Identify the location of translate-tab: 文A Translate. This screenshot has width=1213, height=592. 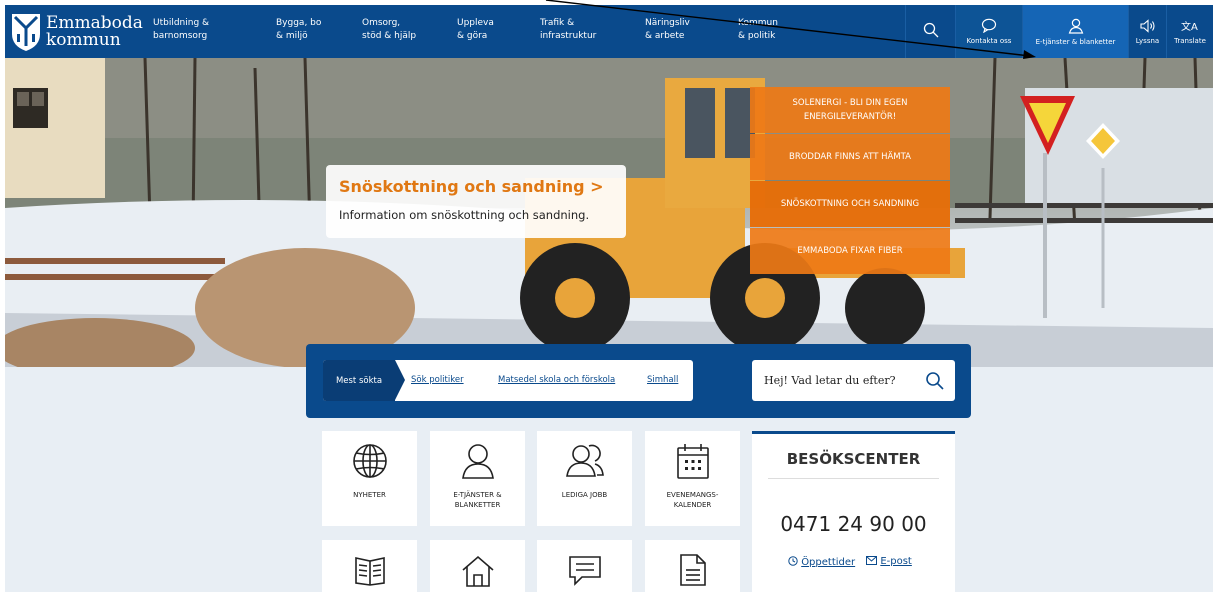
(1189, 31).